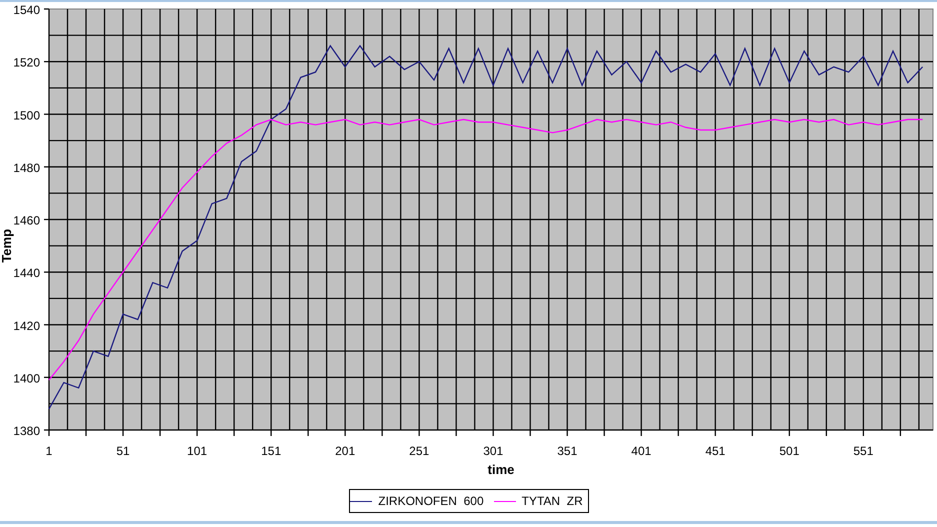  I want to click on x-tick-label: 551, so click(863, 451).